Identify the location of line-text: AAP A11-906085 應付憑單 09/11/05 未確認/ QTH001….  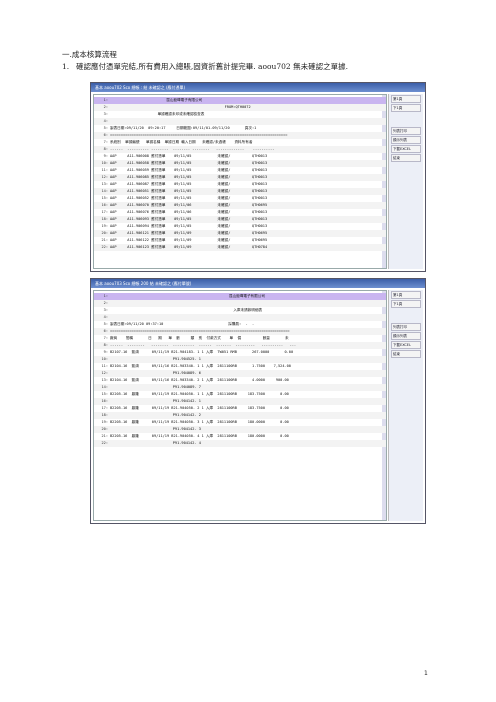
(189, 177).